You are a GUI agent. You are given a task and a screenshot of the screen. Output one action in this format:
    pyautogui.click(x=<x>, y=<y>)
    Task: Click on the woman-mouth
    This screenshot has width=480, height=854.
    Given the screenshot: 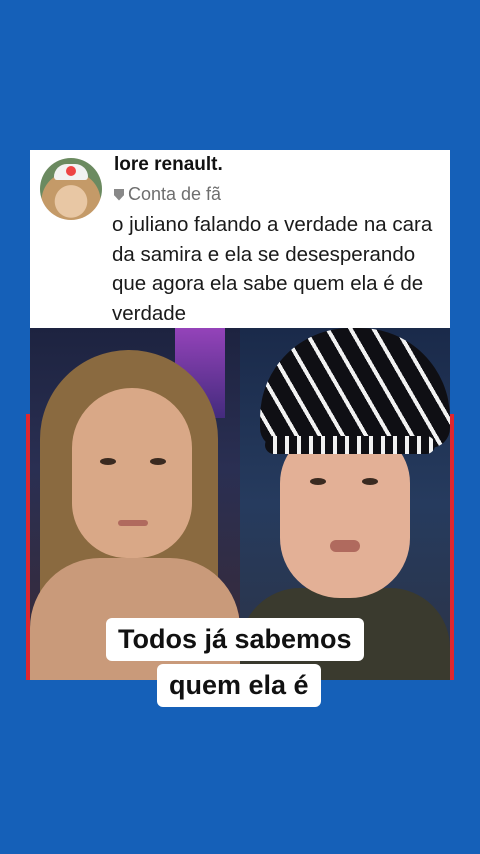 What is the action you would take?
    pyautogui.click(x=133, y=523)
    